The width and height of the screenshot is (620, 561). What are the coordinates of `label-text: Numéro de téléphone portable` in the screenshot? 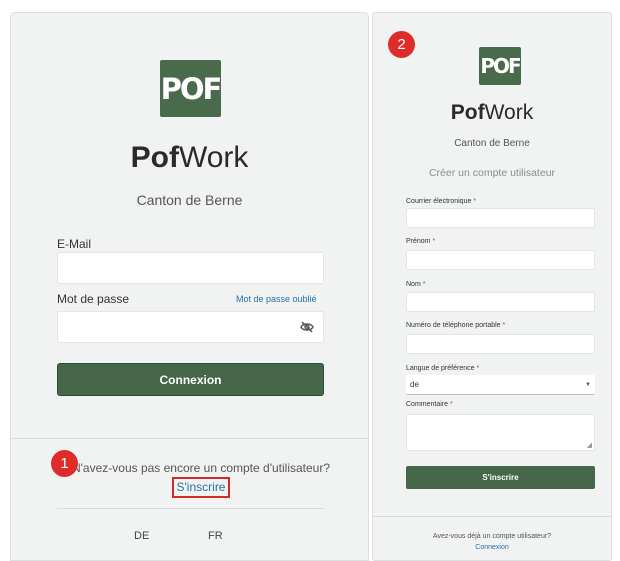 It's located at (453, 325).